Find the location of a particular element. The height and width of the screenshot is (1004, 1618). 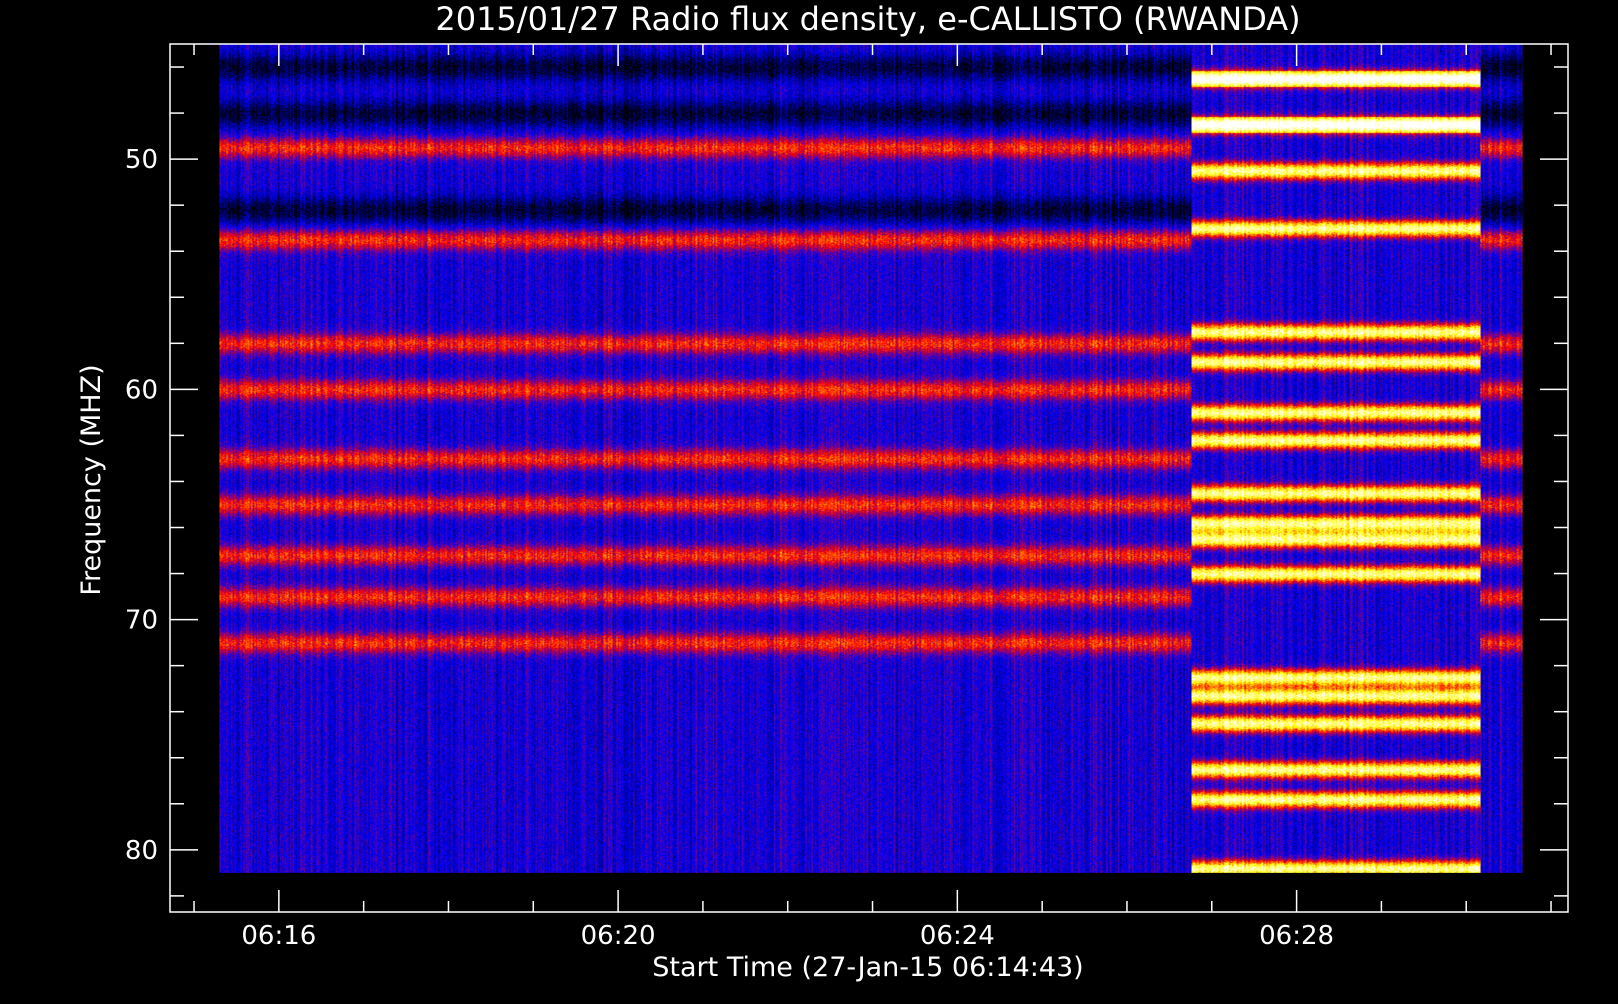

x-tick-label: 06:20 is located at coordinates (618, 936).